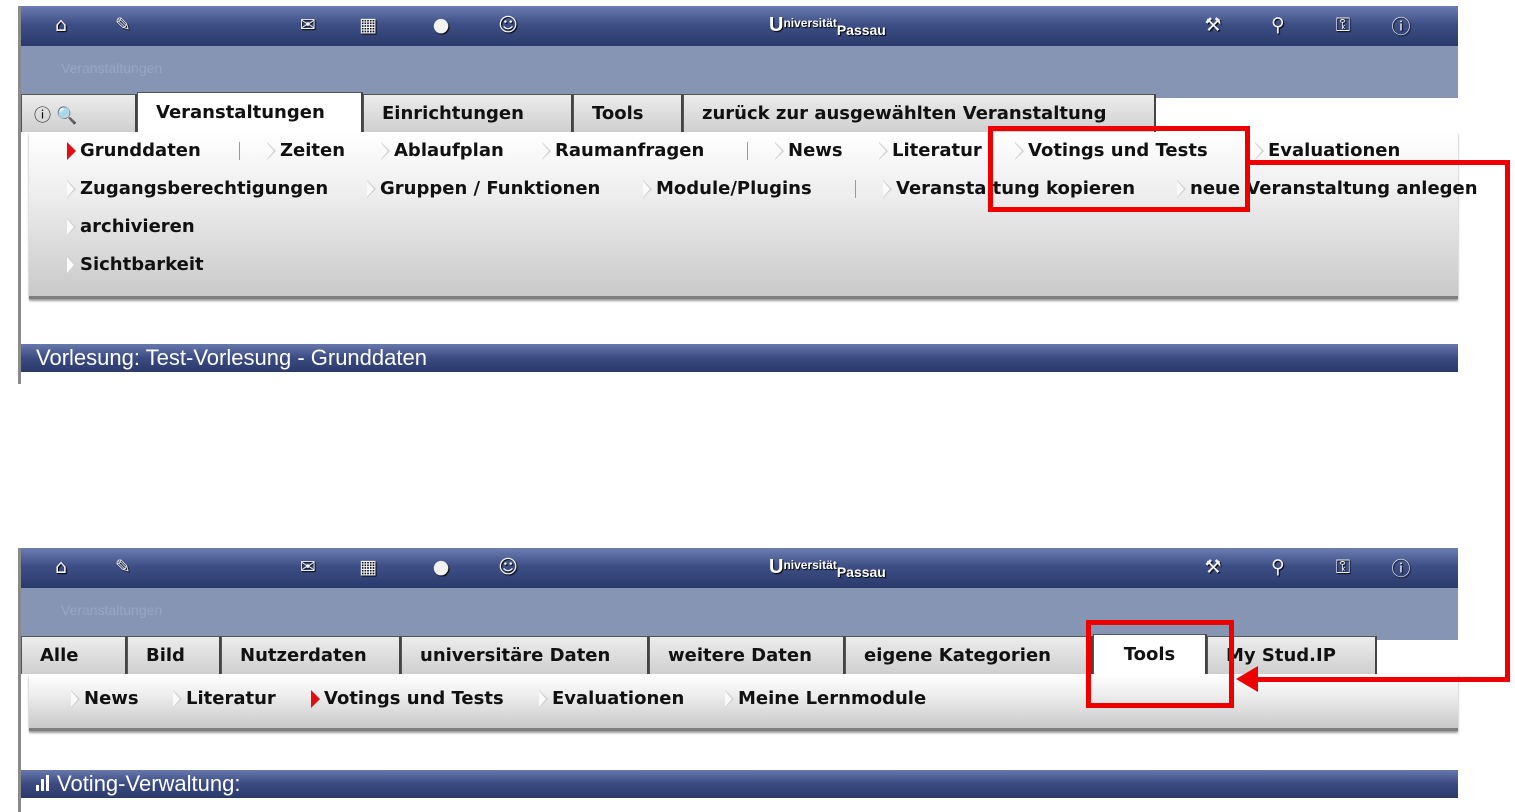 The height and width of the screenshot is (812, 1515). I want to click on tab-bild: Bild, so click(174, 655).